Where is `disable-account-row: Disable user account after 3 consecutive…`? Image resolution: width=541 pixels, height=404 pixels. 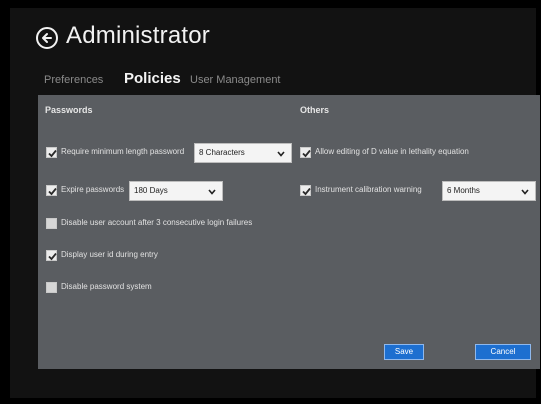 disable-account-row: Disable user account after 3 consecutive… is located at coordinates (166, 225).